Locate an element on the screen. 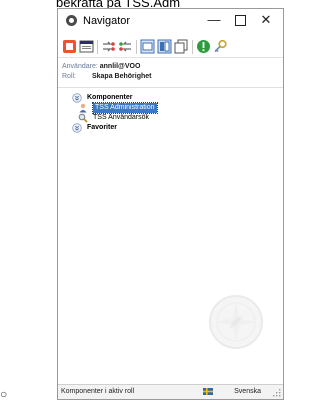 This screenshot has height=401, width=320. bottom-caption-marker: ○ is located at coordinates (4, 394).